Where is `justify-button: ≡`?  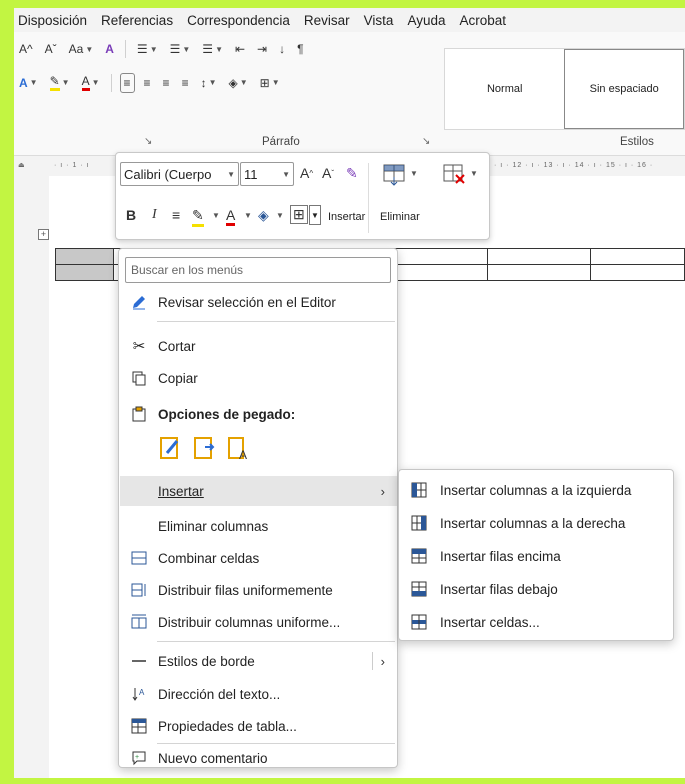
justify-button: ≡ is located at coordinates (185, 83).